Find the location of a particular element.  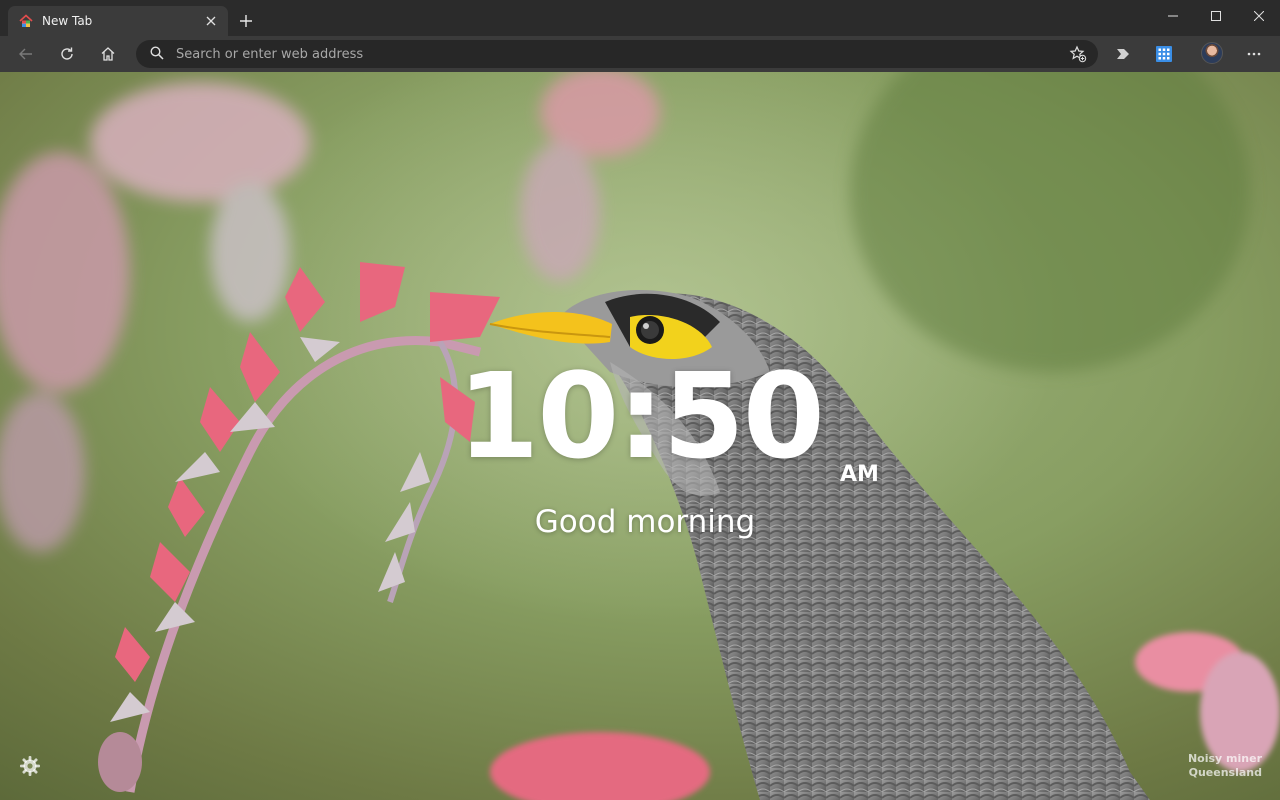

new-tab-button is located at coordinates (246, 21).